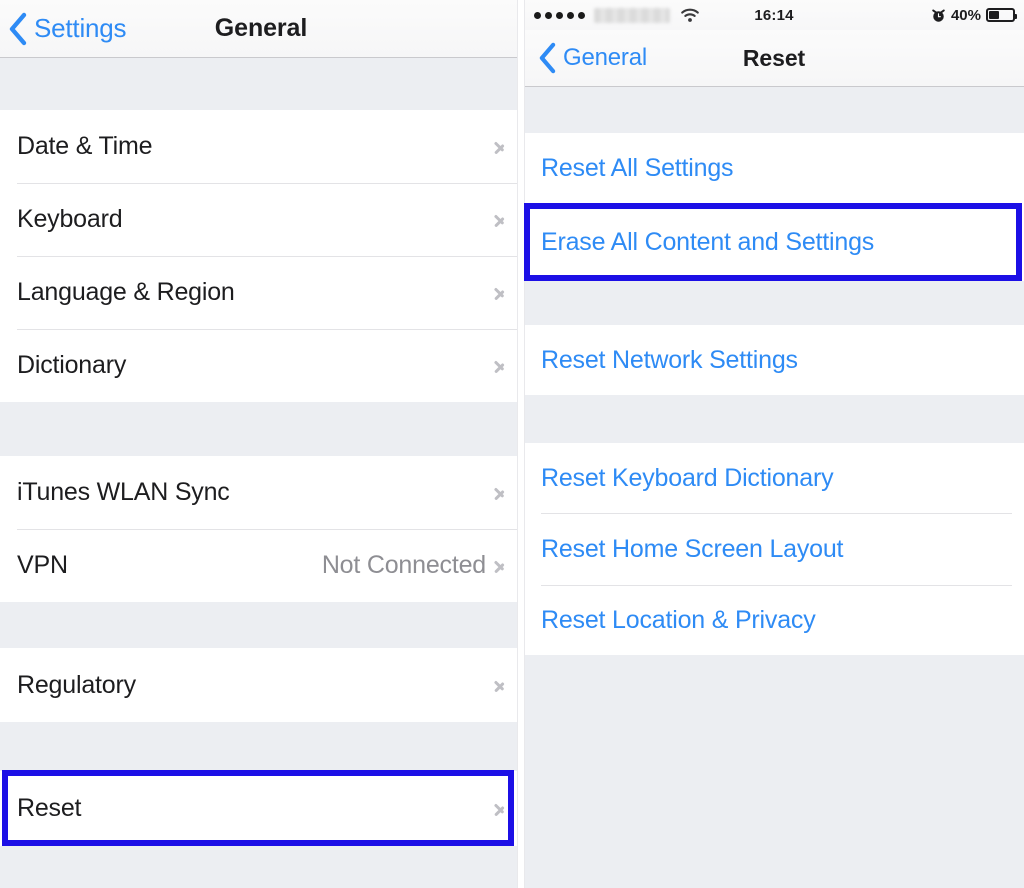 This screenshot has width=1024, height=888. I want to click on back-to-general-button: General, so click(592, 58).